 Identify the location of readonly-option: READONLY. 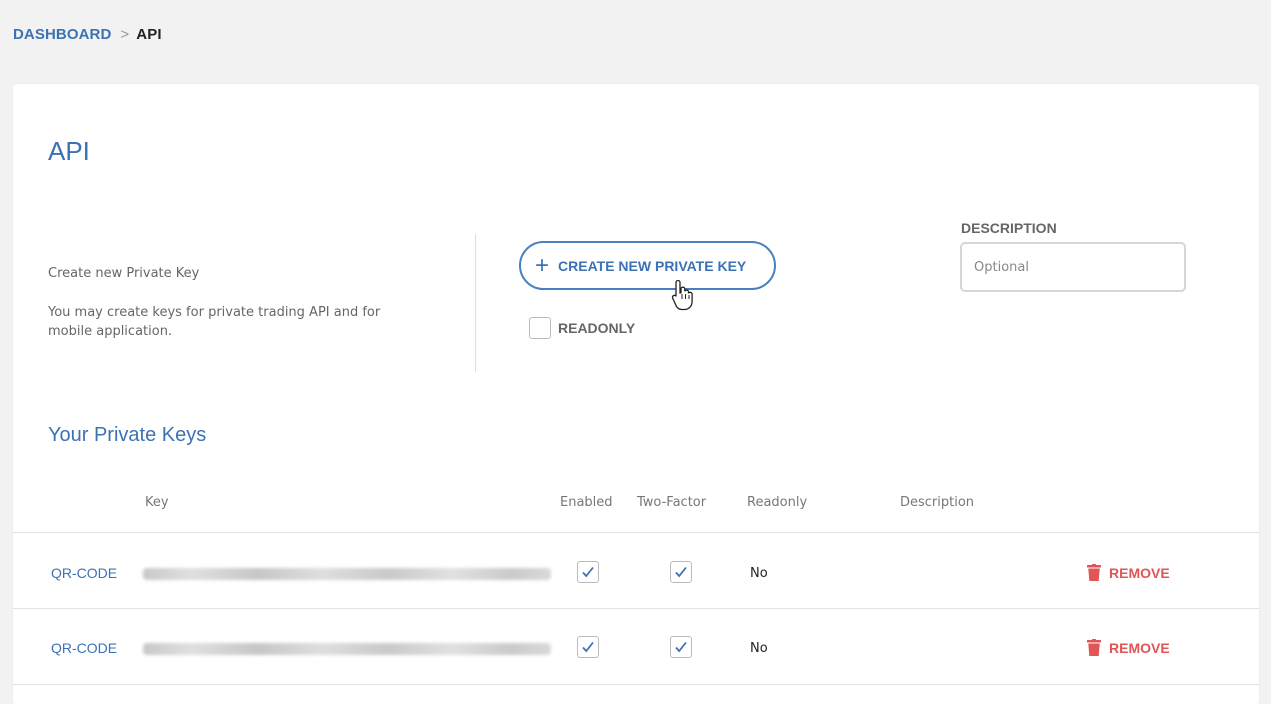
(582, 328).